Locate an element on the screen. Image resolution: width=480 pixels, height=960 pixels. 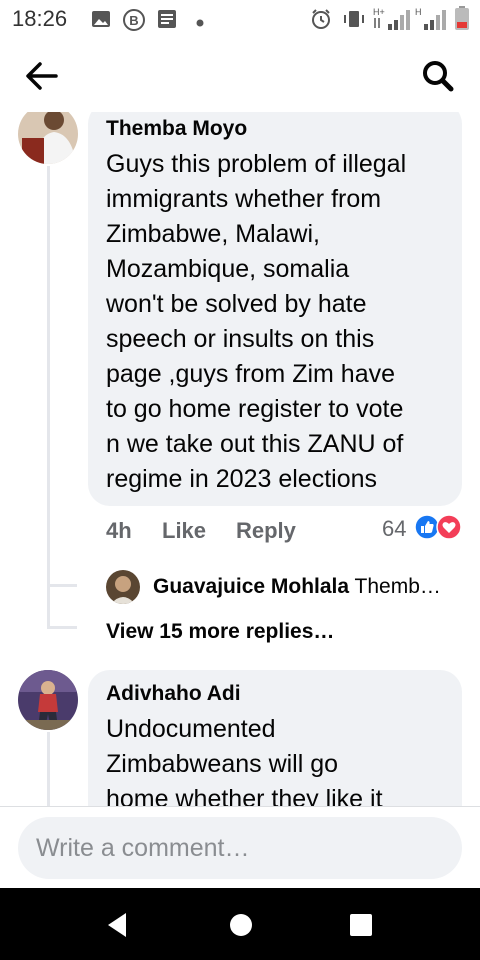
reaction-count: 64 is located at coordinates (394, 528).